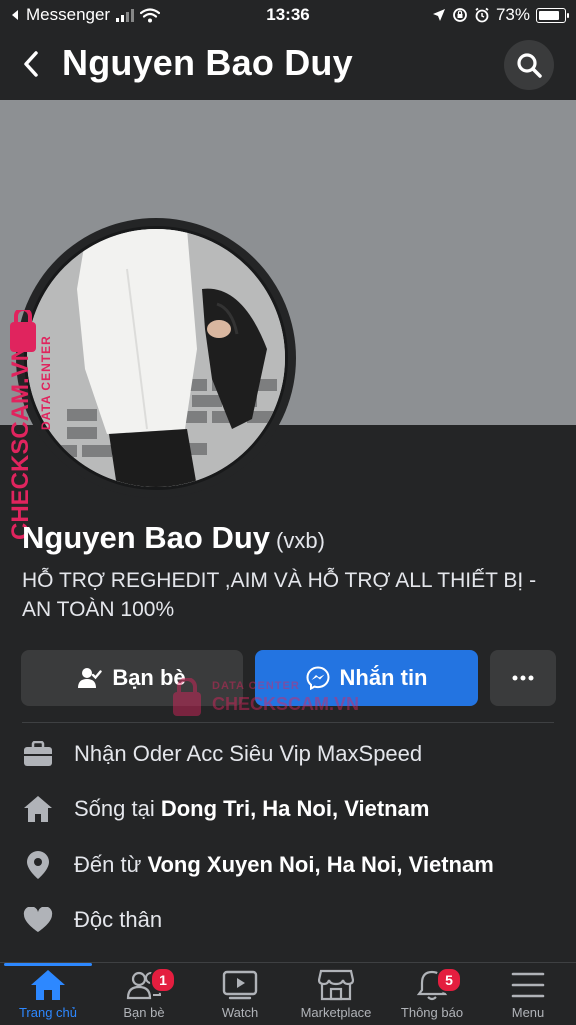 The width and height of the screenshot is (576, 1025). I want to click on rotation-lock-icon, so click(460, 15).